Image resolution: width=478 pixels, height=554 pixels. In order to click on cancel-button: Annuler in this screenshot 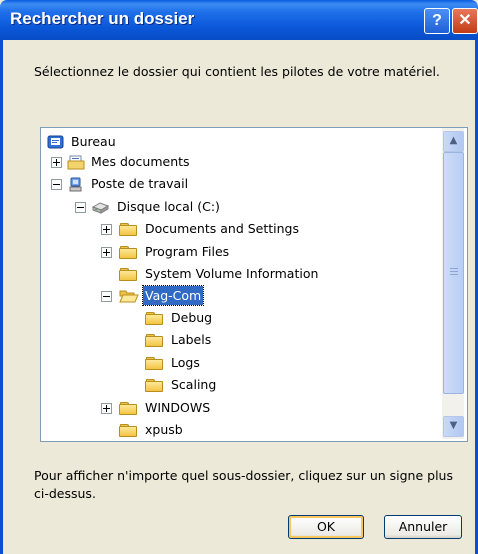, I will do `click(423, 527)`.